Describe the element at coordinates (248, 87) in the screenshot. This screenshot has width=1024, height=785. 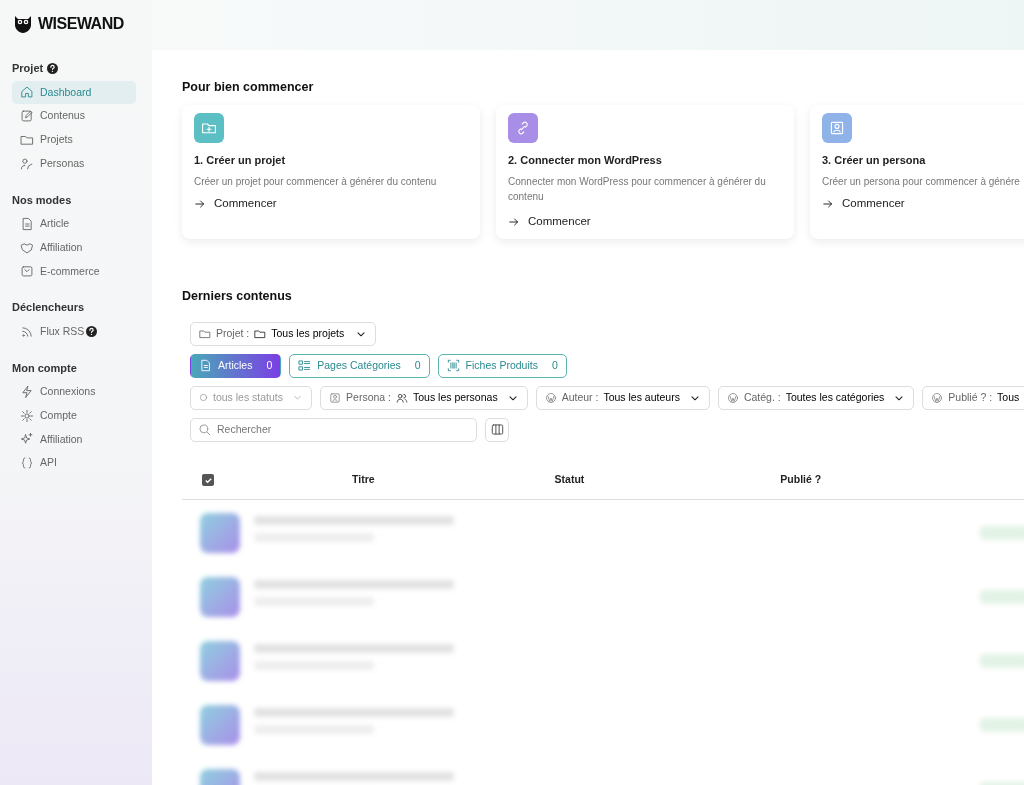
I see `section-heading: Pour bien commencer` at that location.